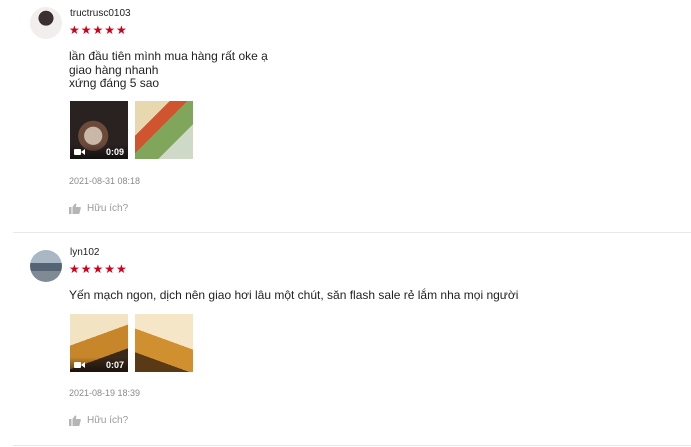  I want to click on reviewer-username: lyn102, so click(84, 252).